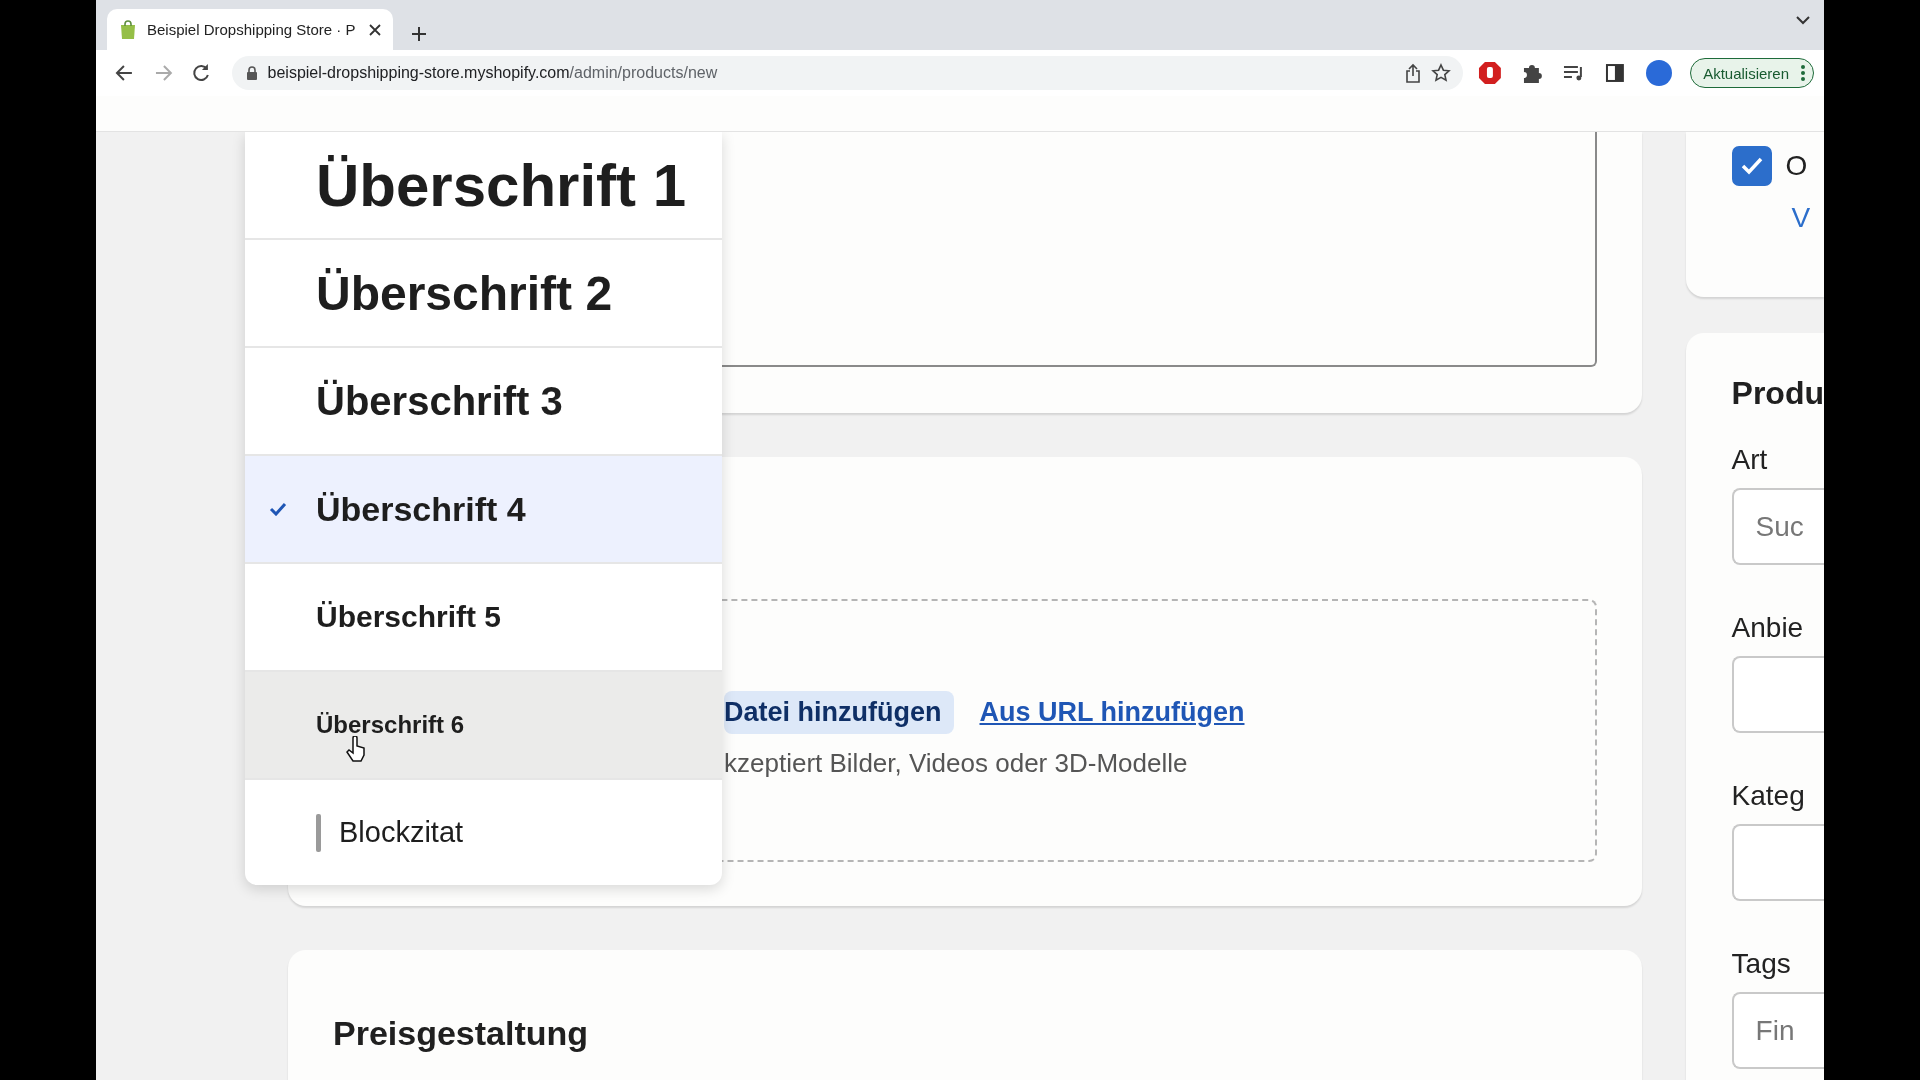  Describe the element at coordinates (1803, 20) in the screenshot. I see `chevron-down-icon` at that location.